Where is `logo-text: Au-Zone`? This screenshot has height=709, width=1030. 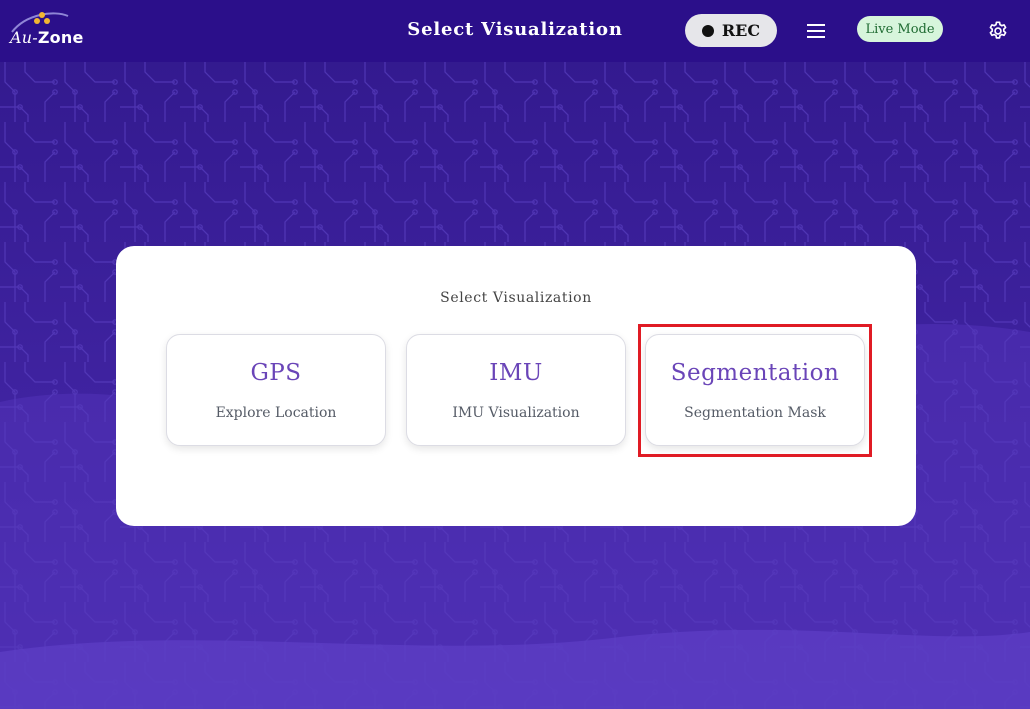
logo-text: Au-Zone is located at coordinates (47, 37).